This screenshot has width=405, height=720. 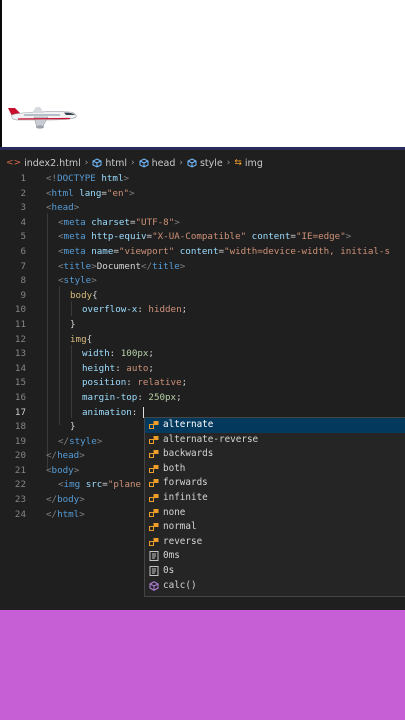 I want to click on line-number: 11, so click(x=20, y=324).